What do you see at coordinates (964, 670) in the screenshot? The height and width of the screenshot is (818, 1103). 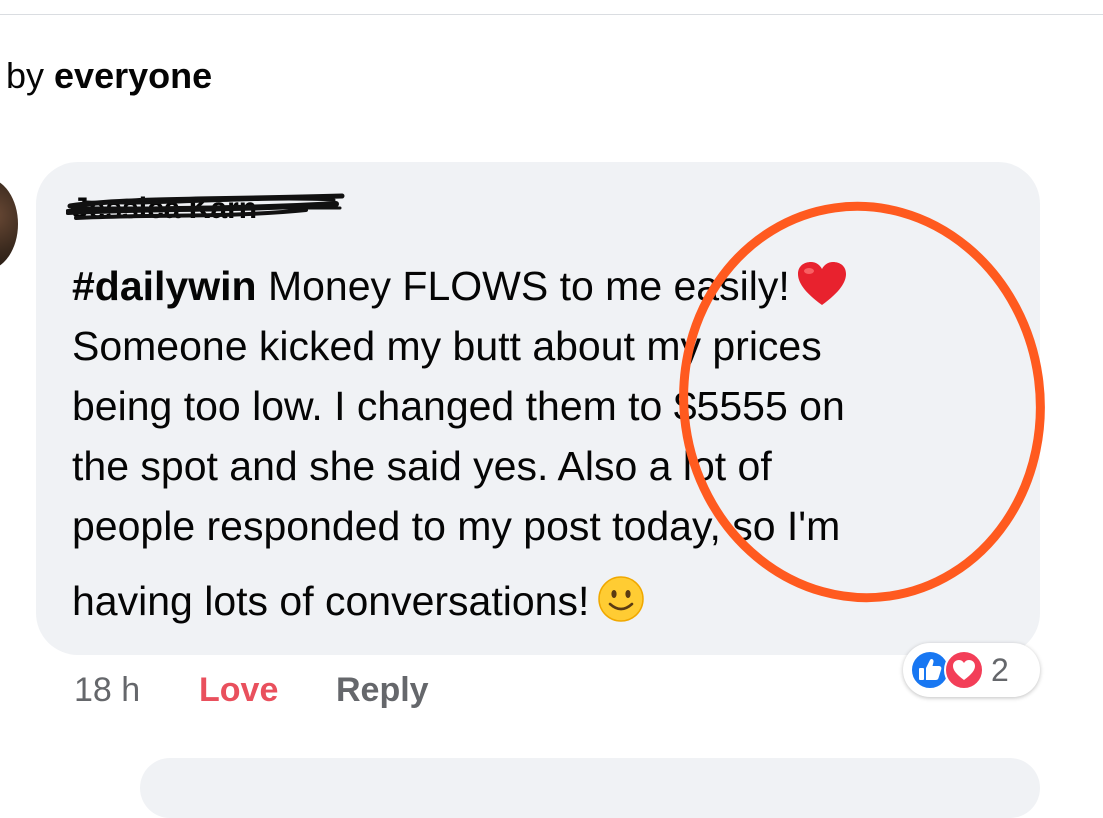 I see `love-icon` at bounding box center [964, 670].